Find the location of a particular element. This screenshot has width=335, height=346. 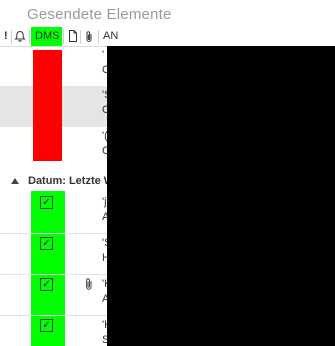

from-column-header: AN is located at coordinates (110, 36).